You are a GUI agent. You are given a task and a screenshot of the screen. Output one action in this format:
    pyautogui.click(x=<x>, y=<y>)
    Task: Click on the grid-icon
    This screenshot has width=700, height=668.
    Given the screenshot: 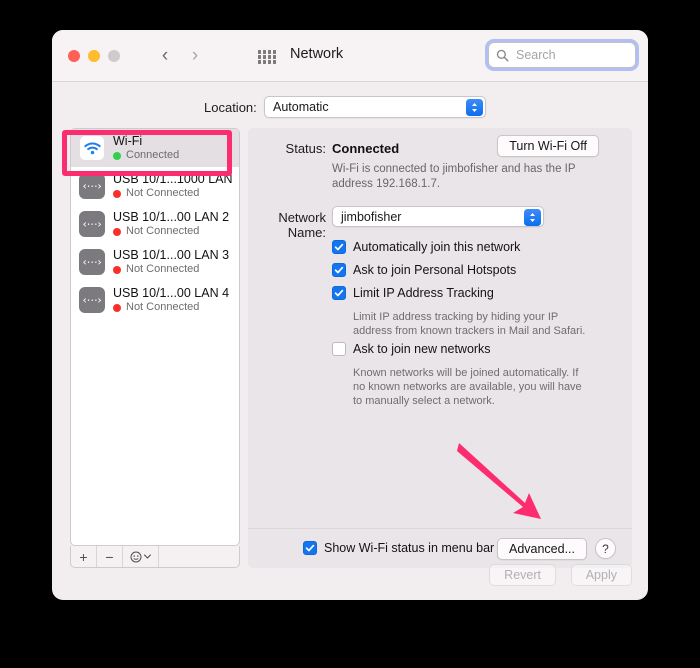 What is the action you would take?
    pyautogui.click(x=267, y=57)
    